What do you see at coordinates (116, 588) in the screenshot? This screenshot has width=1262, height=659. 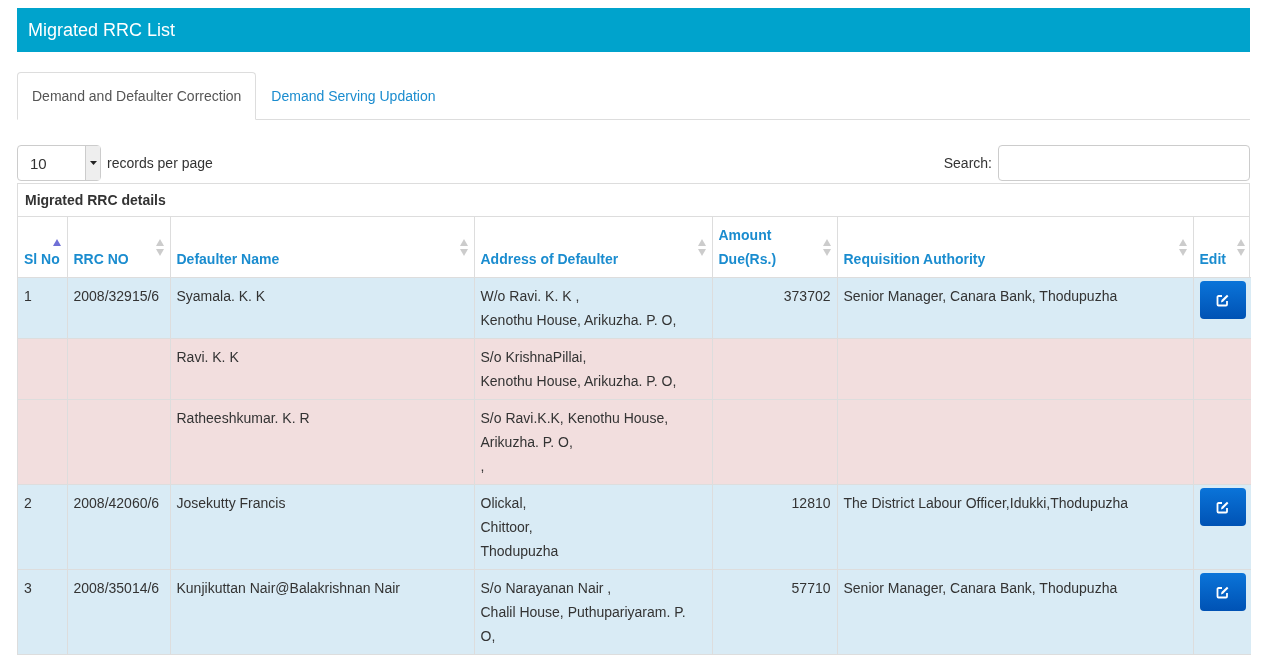 I see `table-cell: 2008/35014/6` at bounding box center [116, 588].